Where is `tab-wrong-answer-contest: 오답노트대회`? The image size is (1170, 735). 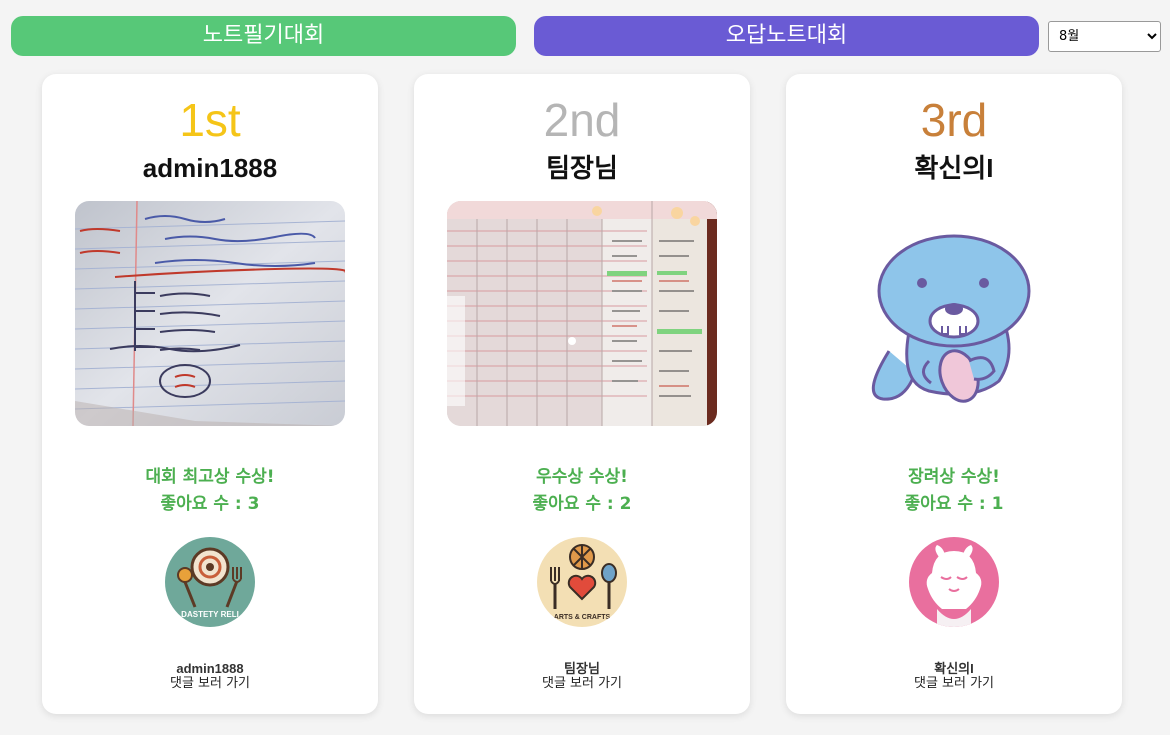 tab-wrong-answer-contest: 오답노트대회 is located at coordinates (786, 36).